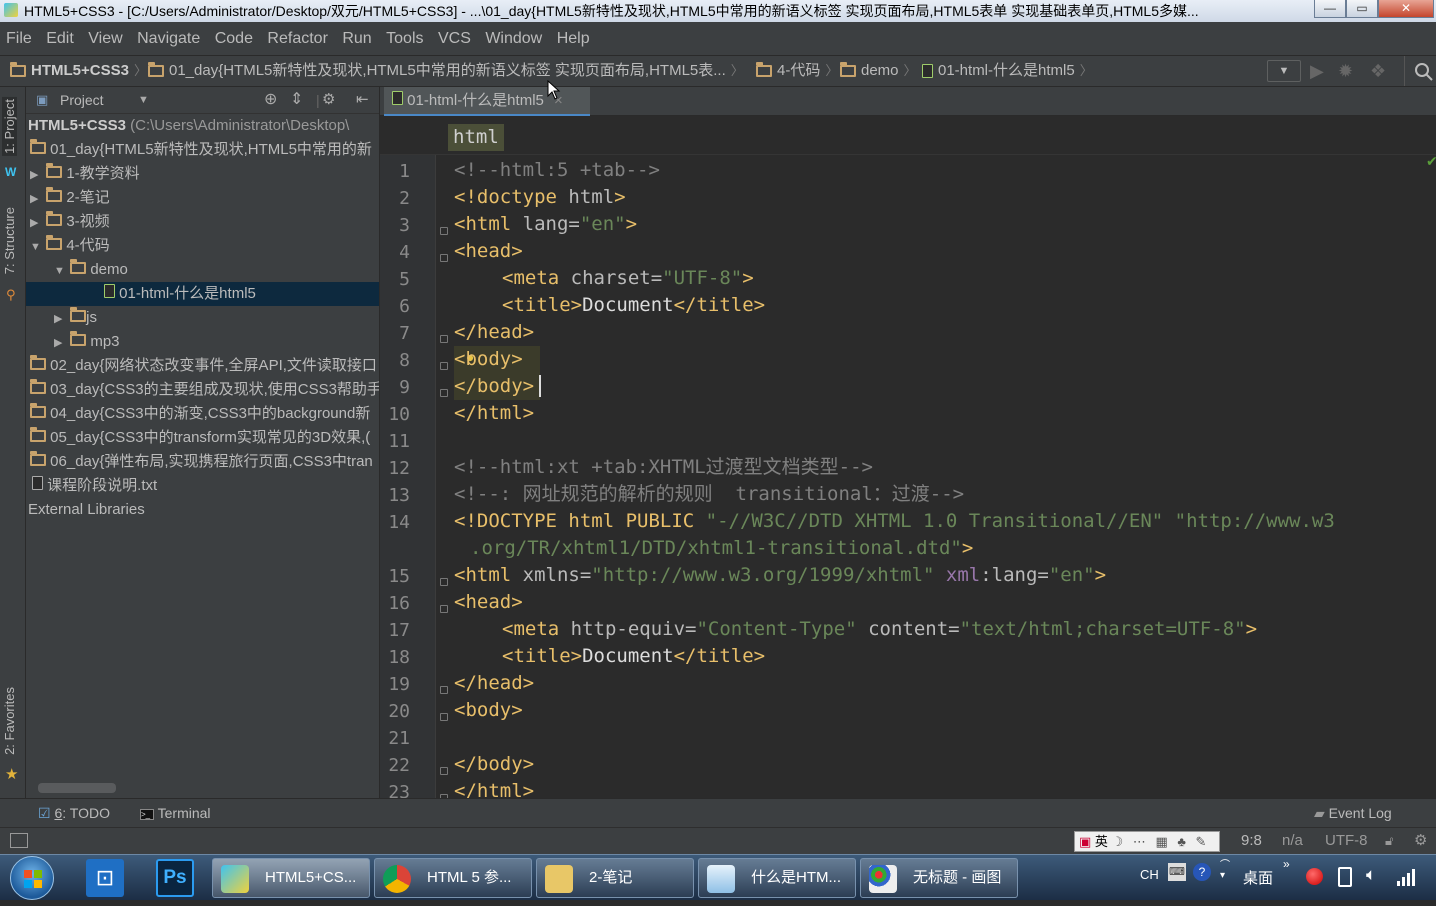 Image resolution: width=1436 pixels, height=906 pixels. What do you see at coordinates (1177, 872) in the screenshot?
I see `ime-keyboard-icon: ⌨` at bounding box center [1177, 872].